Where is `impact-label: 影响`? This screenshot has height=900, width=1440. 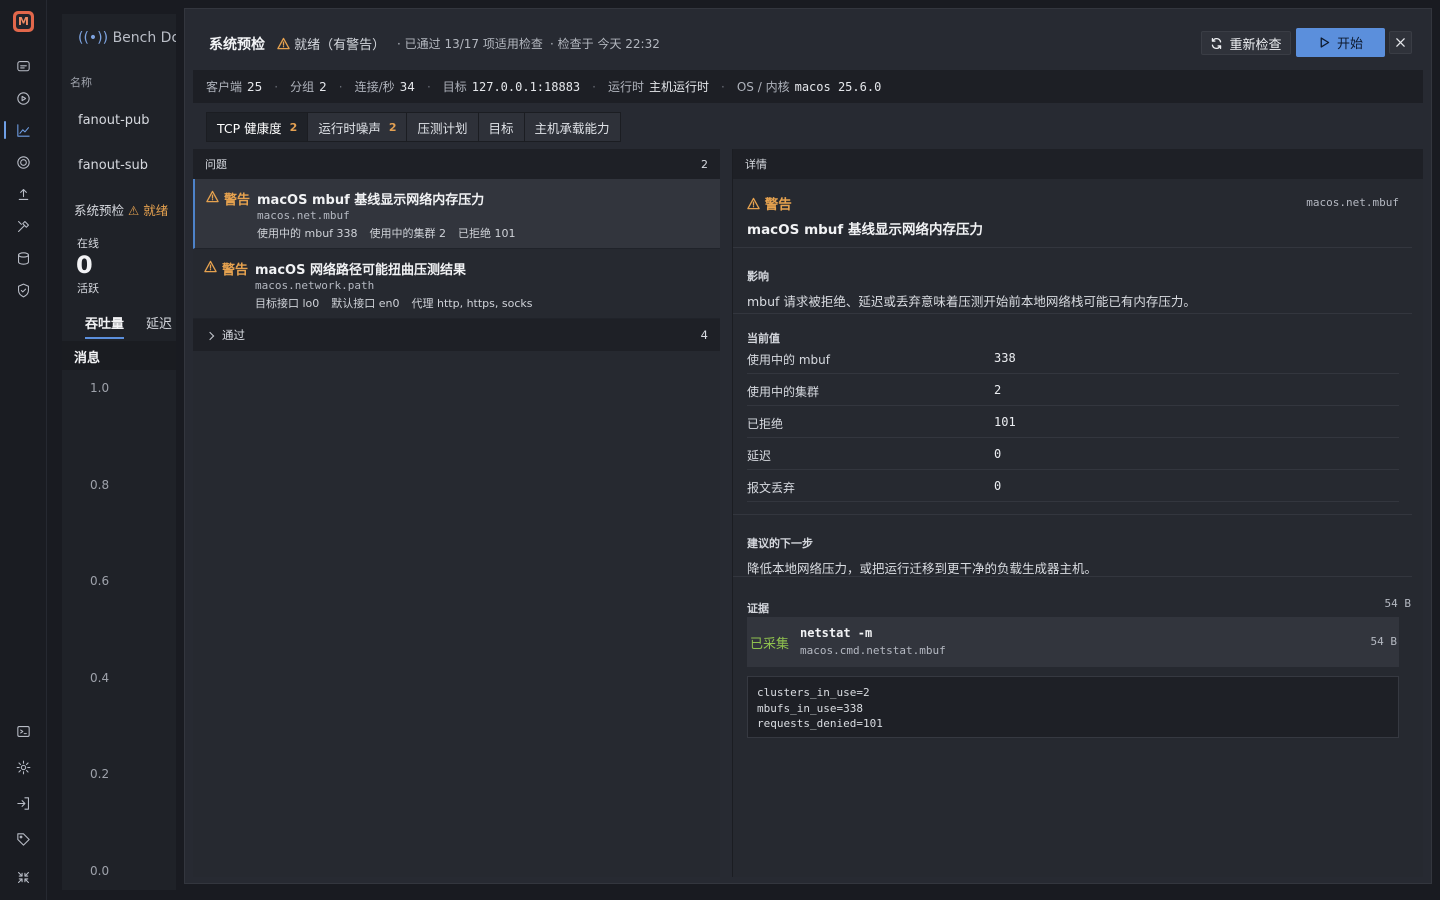 impact-label: 影响 is located at coordinates (758, 276).